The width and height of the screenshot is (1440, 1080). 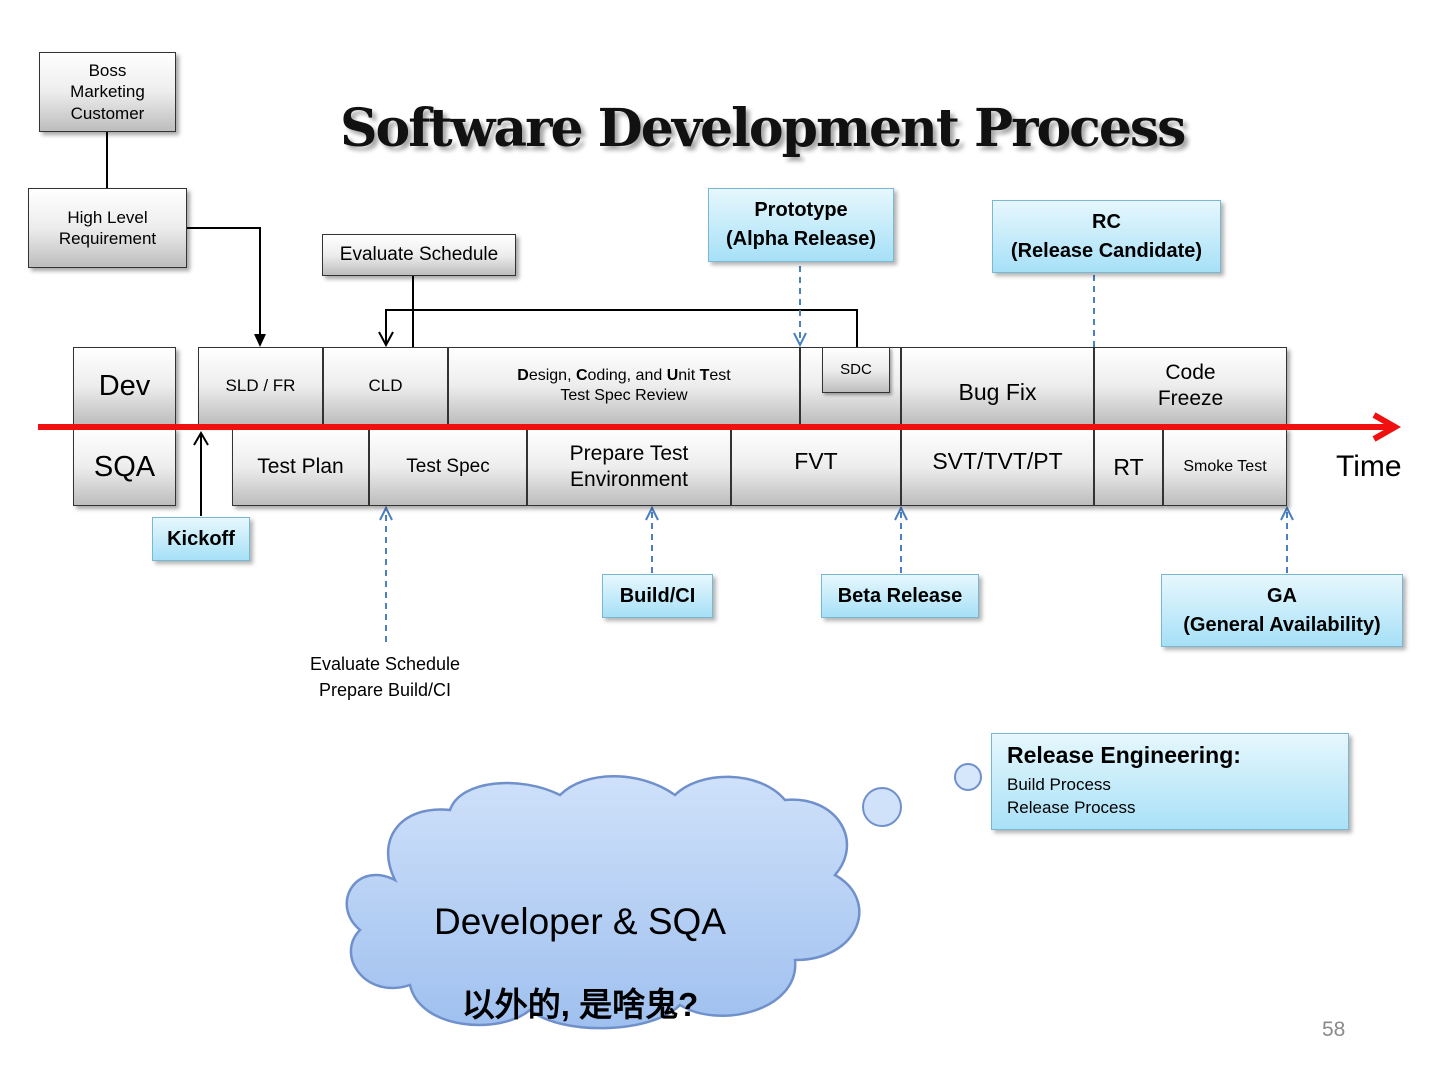 I want to click on cloud-line-1: Developer & SQA, so click(x=580, y=921).